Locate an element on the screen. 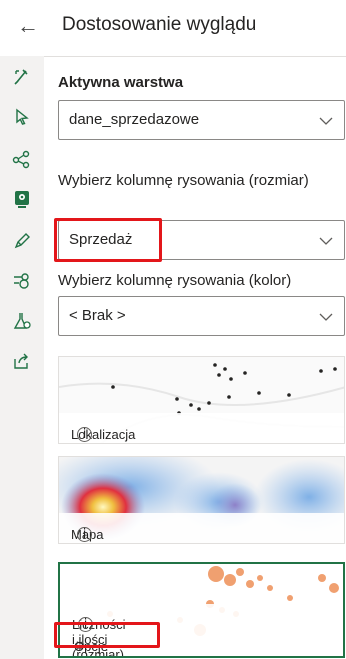 The image size is (346, 659). highlight-size-value is located at coordinates (108, 240).